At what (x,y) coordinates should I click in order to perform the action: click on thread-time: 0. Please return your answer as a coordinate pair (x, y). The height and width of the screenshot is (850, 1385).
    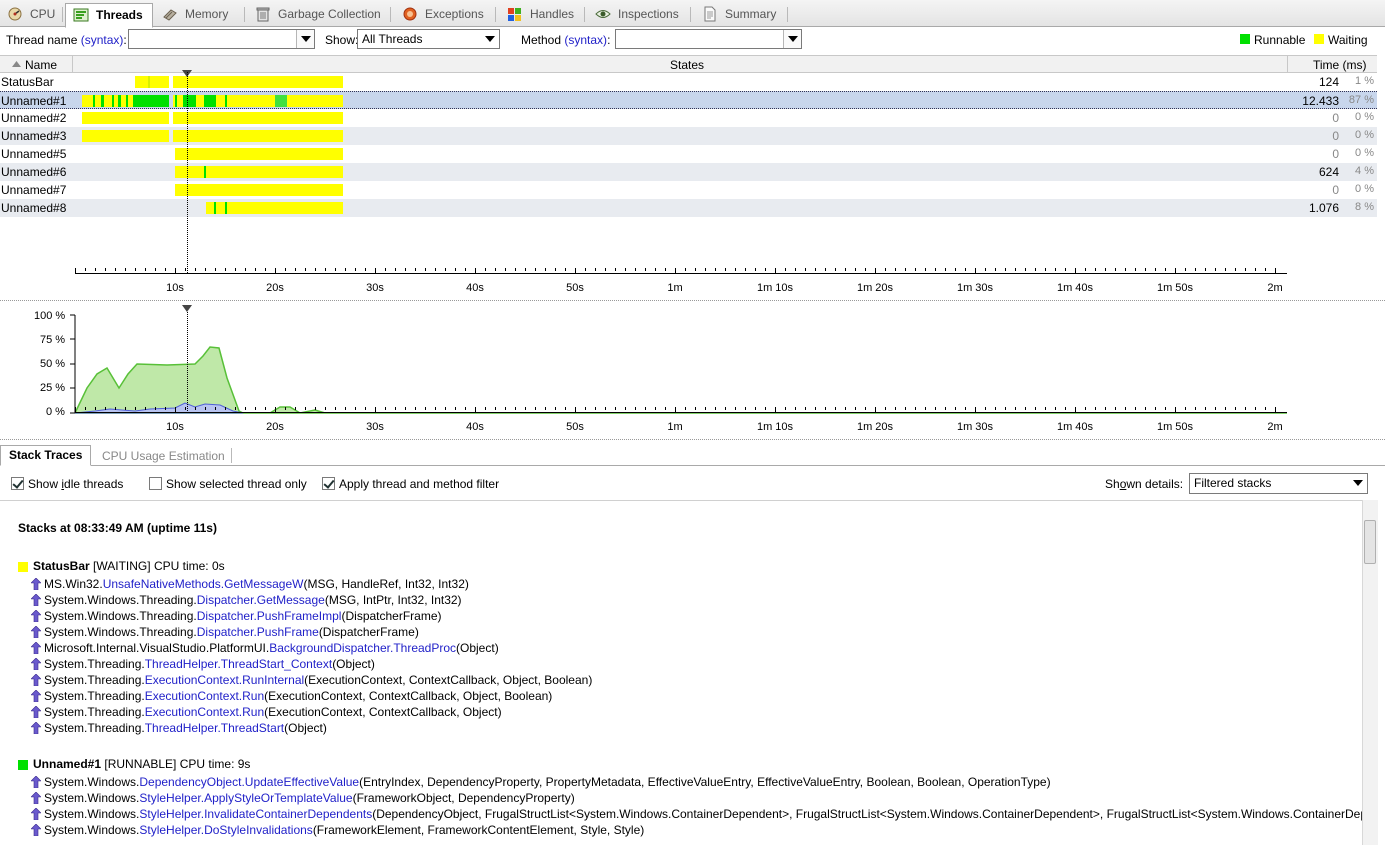
    Looking at the image, I should click on (1335, 136).